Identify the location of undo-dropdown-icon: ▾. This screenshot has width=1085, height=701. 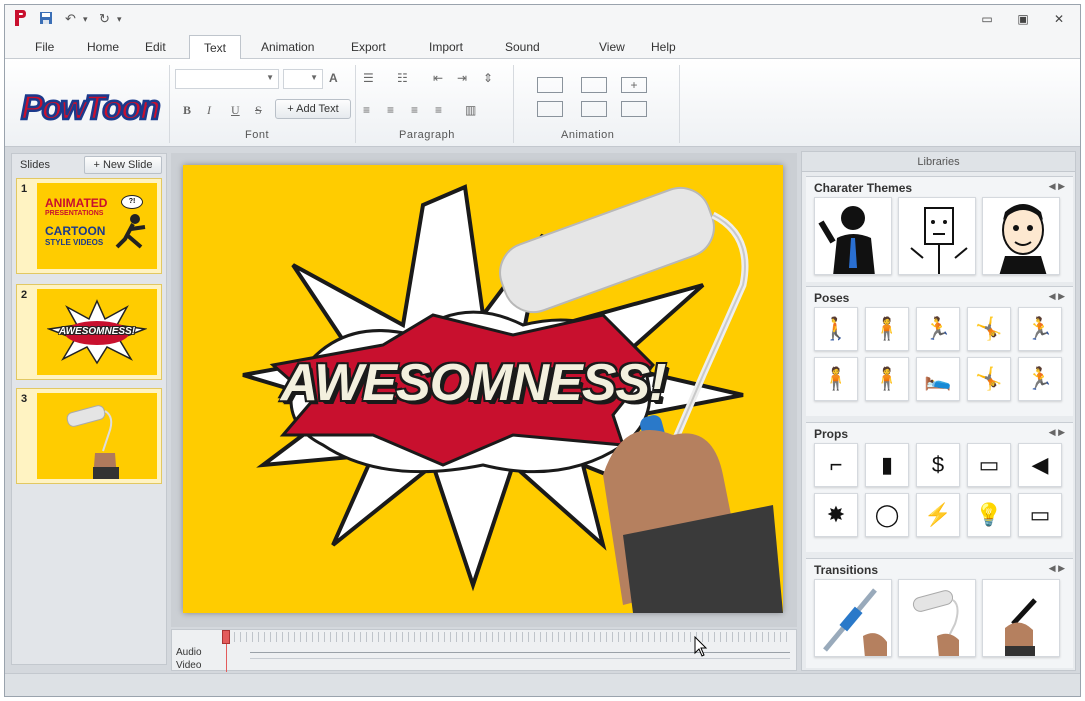
(85, 19).